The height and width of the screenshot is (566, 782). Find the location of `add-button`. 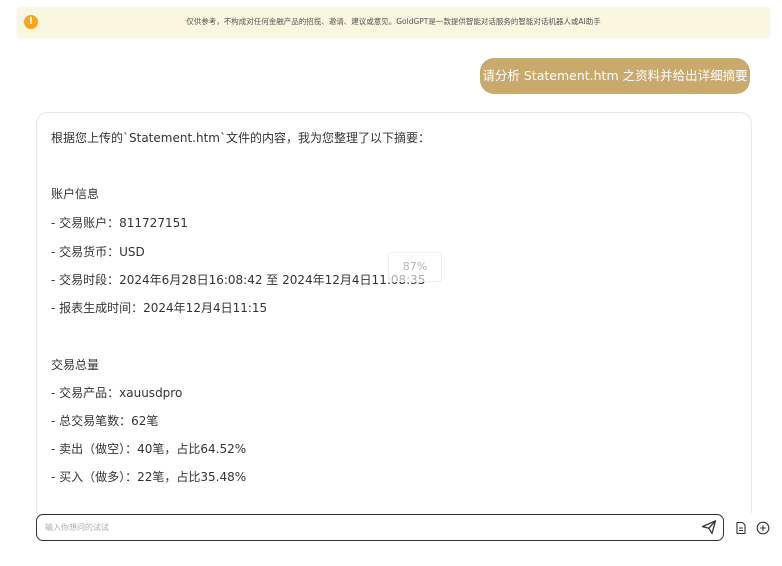

add-button is located at coordinates (763, 527).